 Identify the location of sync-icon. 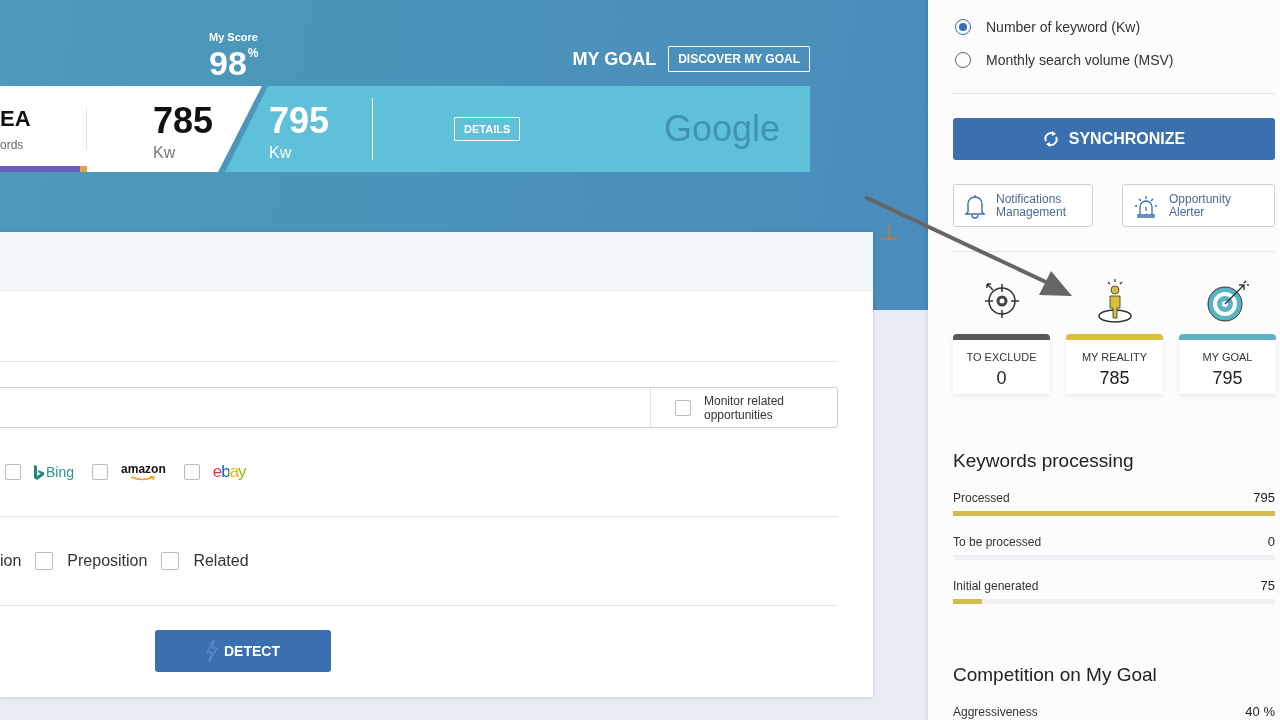
(1050, 139).